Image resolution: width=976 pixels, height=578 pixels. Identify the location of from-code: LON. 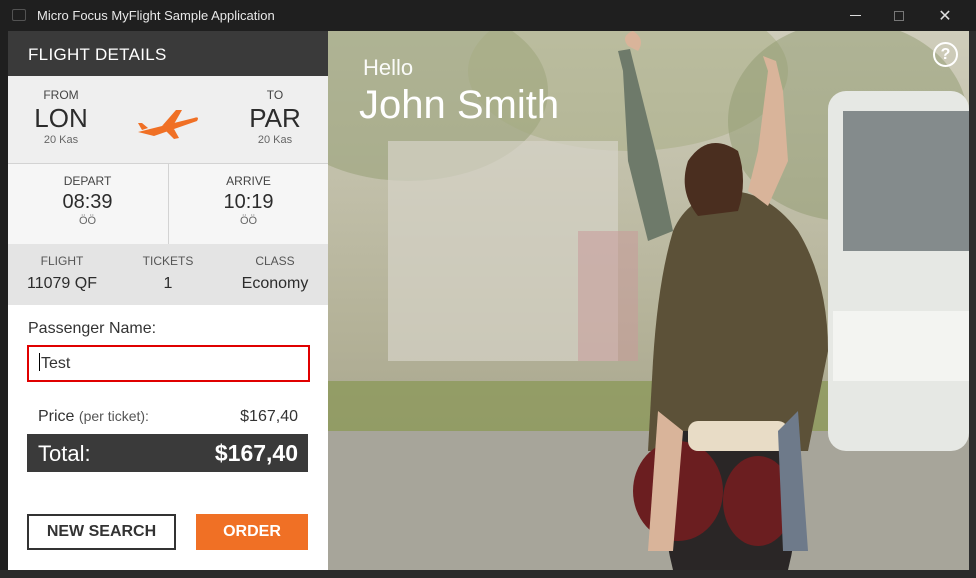
(61, 118).